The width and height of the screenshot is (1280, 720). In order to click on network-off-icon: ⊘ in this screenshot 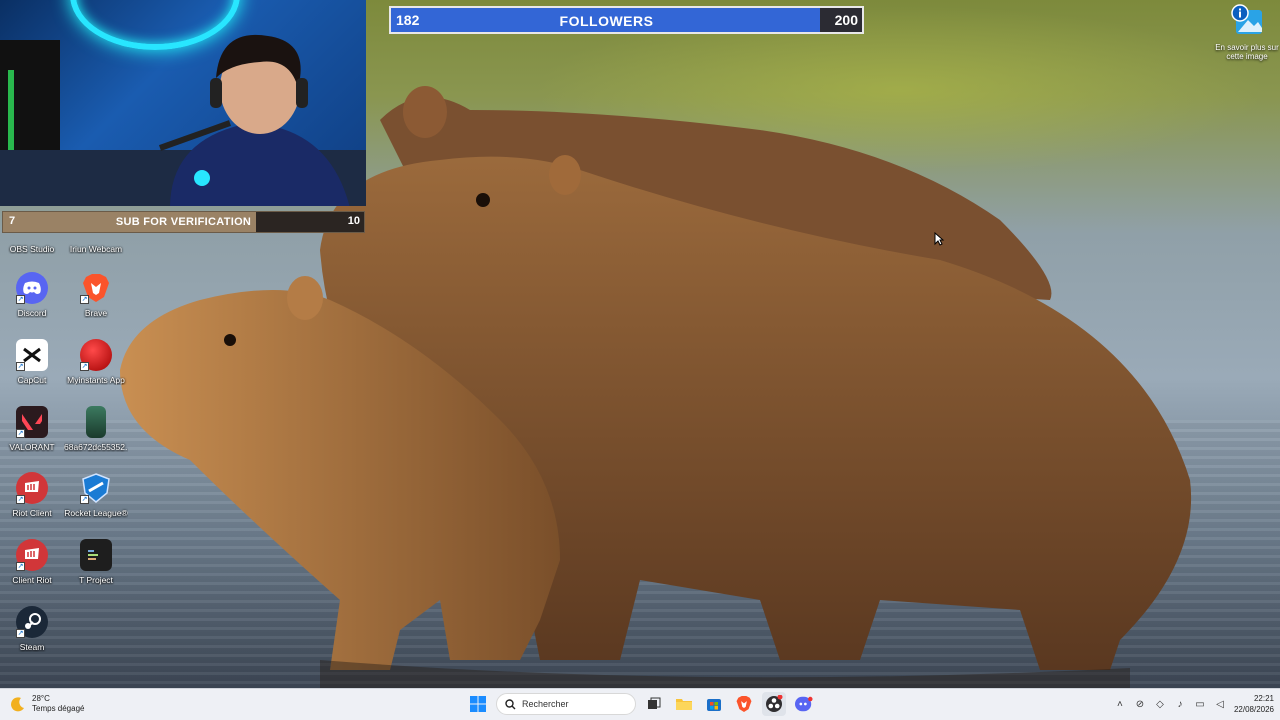, I will do `click(1140, 704)`.